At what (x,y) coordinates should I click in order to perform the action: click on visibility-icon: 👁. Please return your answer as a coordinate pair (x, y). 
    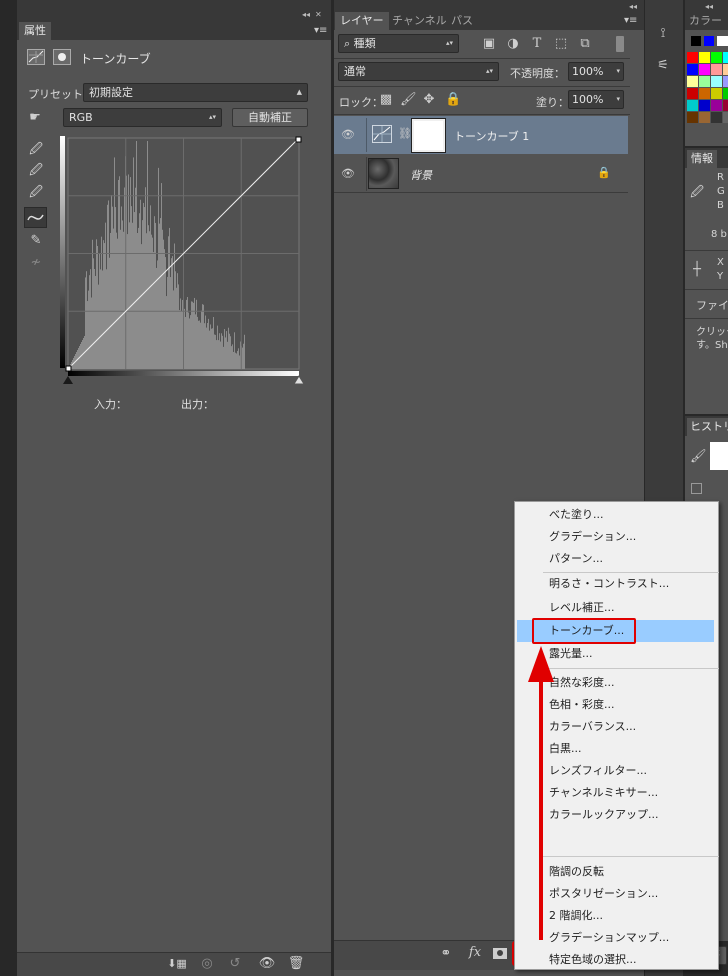
    Looking at the image, I should click on (267, 964).